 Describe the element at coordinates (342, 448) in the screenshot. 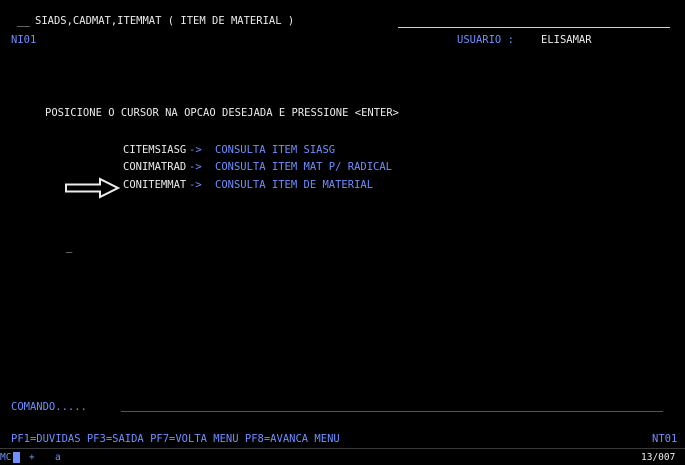

I see `status-divider` at that location.